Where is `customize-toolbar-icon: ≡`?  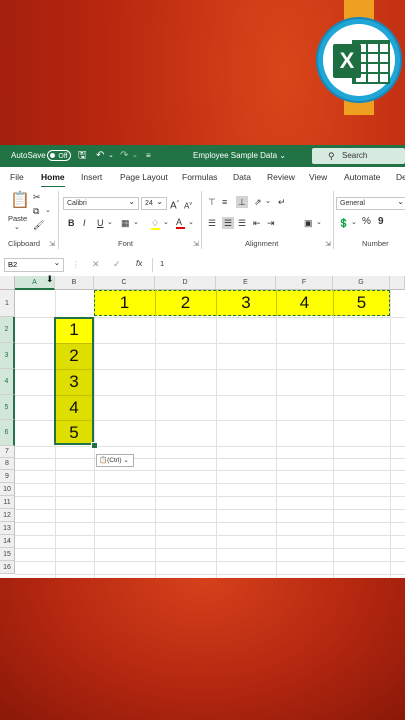 customize-toolbar-icon: ≡ is located at coordinates (148, 156).